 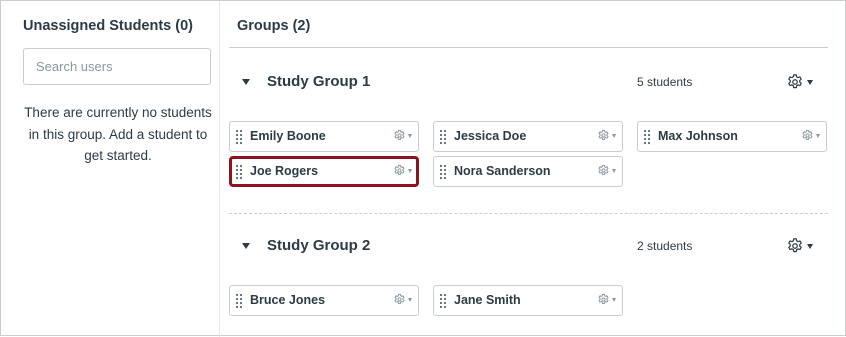 What do you see at coordinates (288, 300) in the screenshot?
I see `member-name: Bruce Jones` at bounding box center [288, 300].